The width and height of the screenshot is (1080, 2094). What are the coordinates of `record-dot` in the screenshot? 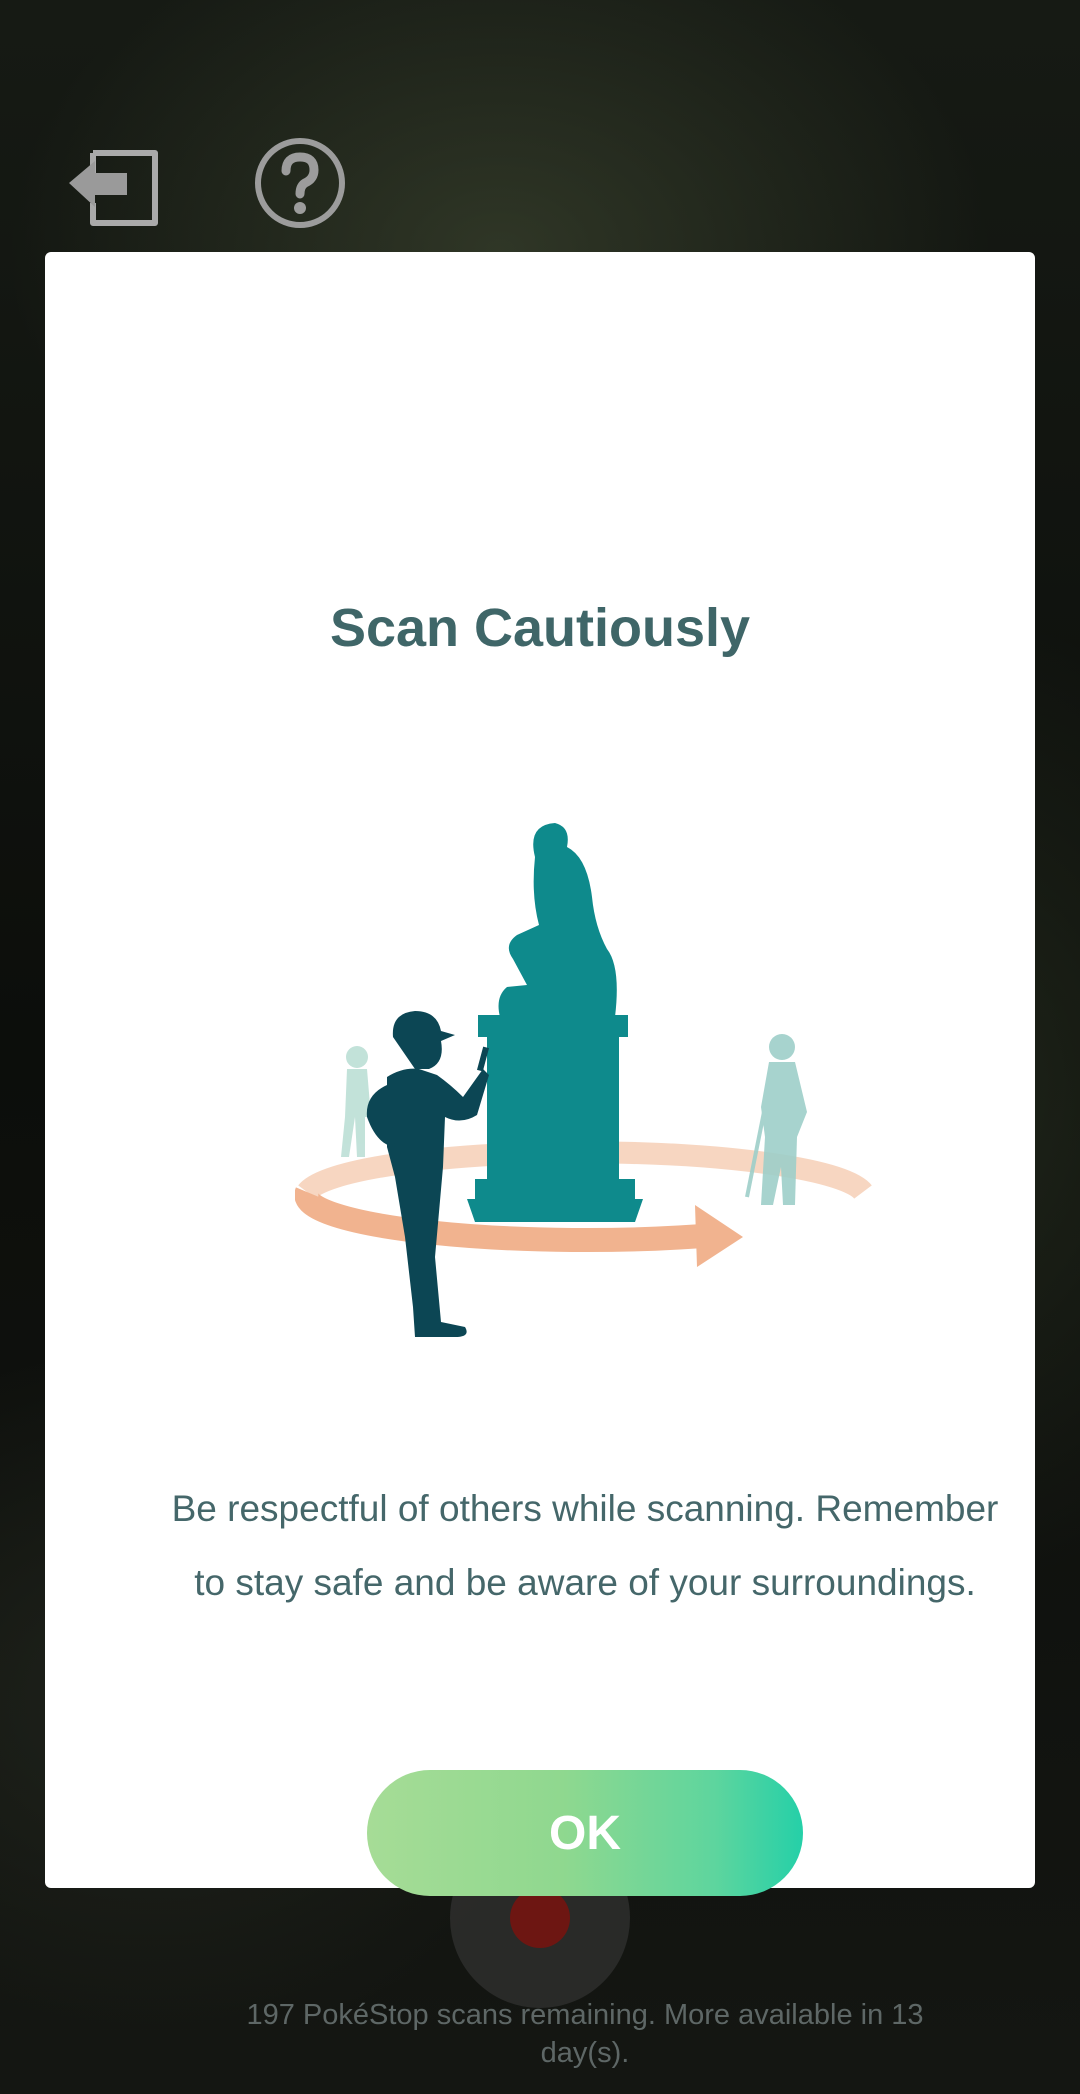 It's located at (540, 1918).